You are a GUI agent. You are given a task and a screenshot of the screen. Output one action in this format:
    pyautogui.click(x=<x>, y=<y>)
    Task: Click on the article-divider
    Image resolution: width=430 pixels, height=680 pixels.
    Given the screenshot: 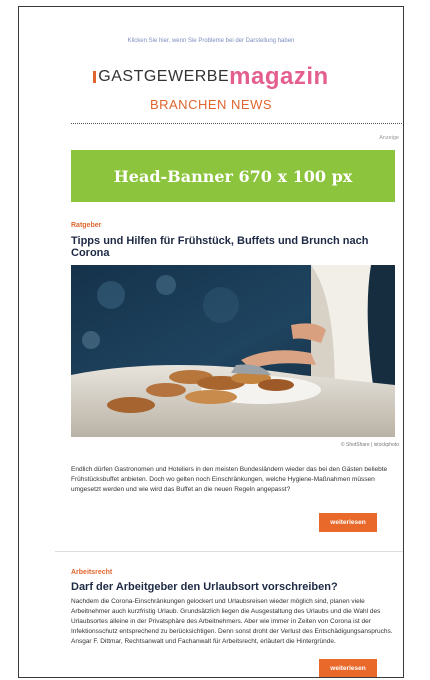 What is the action you would take?
    pyautogui.click(x=229, y=551)
    